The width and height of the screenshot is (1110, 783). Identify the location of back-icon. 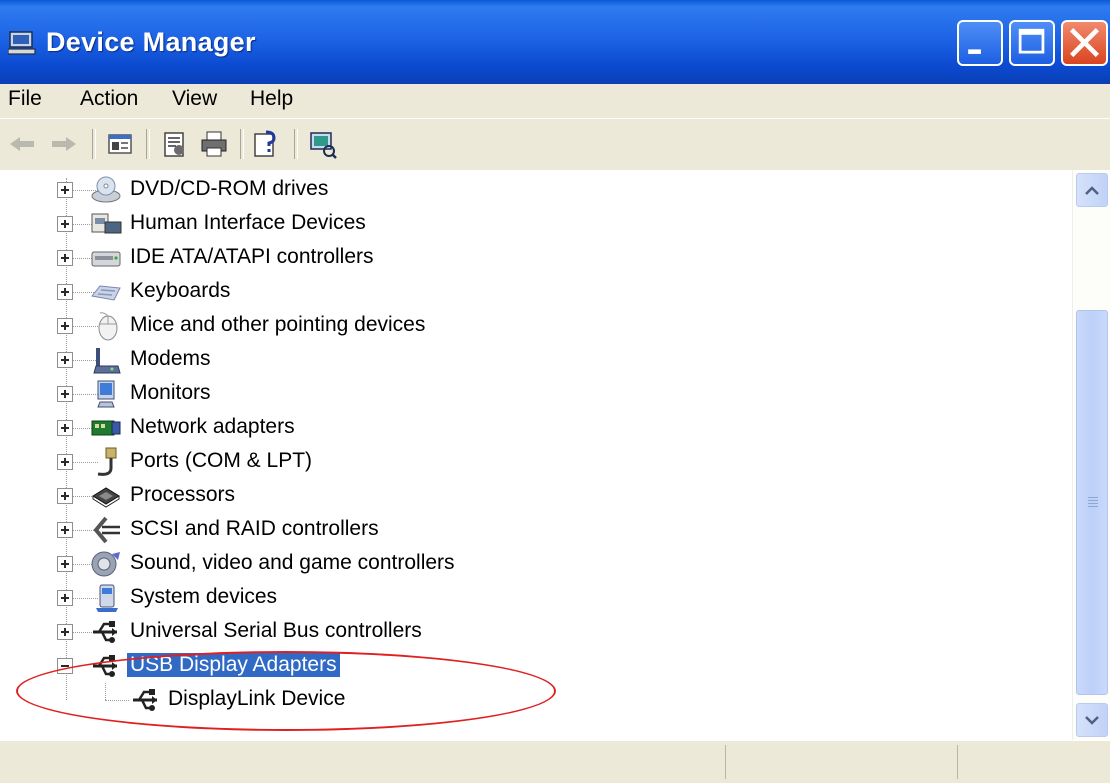
(22, 144).